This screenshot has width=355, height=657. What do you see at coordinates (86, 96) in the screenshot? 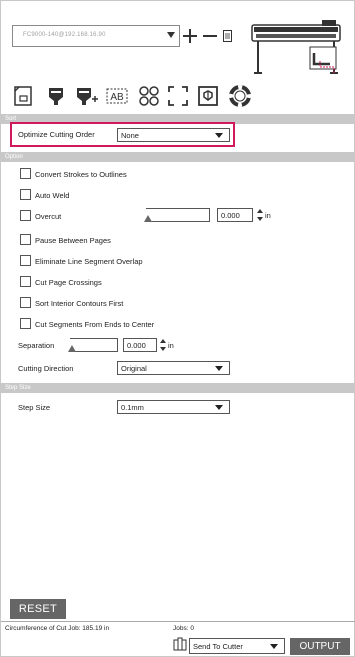
I see `advanced-cut-settings-icon` at bounding box center [86, 96].